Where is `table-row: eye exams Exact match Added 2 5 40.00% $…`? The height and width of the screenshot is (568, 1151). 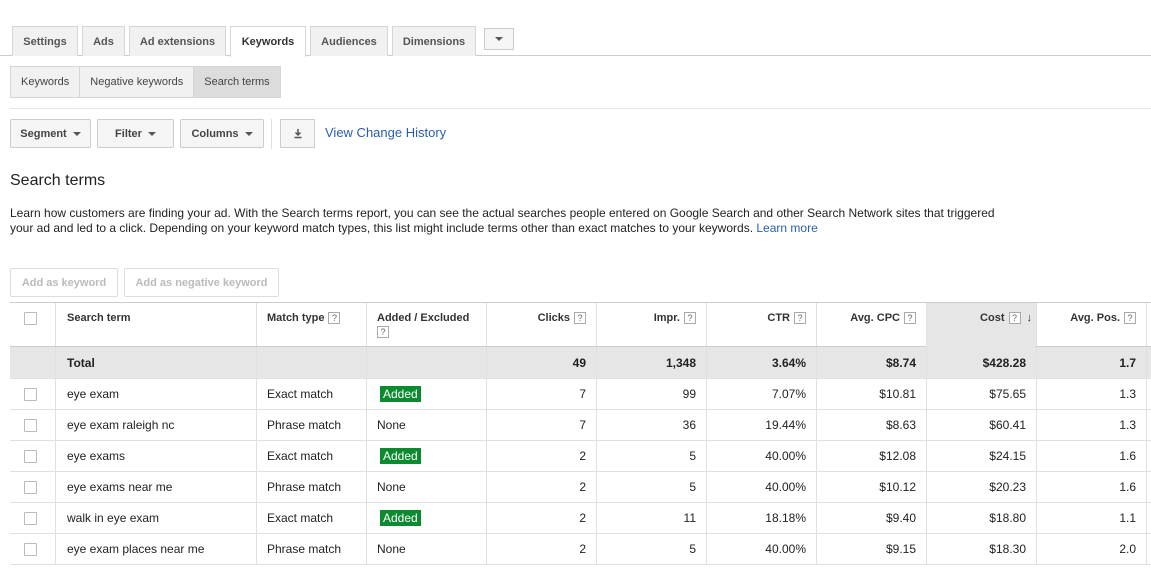 table-row: eye exams Exact match Added 2 5 40.00% $… is located at coordinates (580, 456).